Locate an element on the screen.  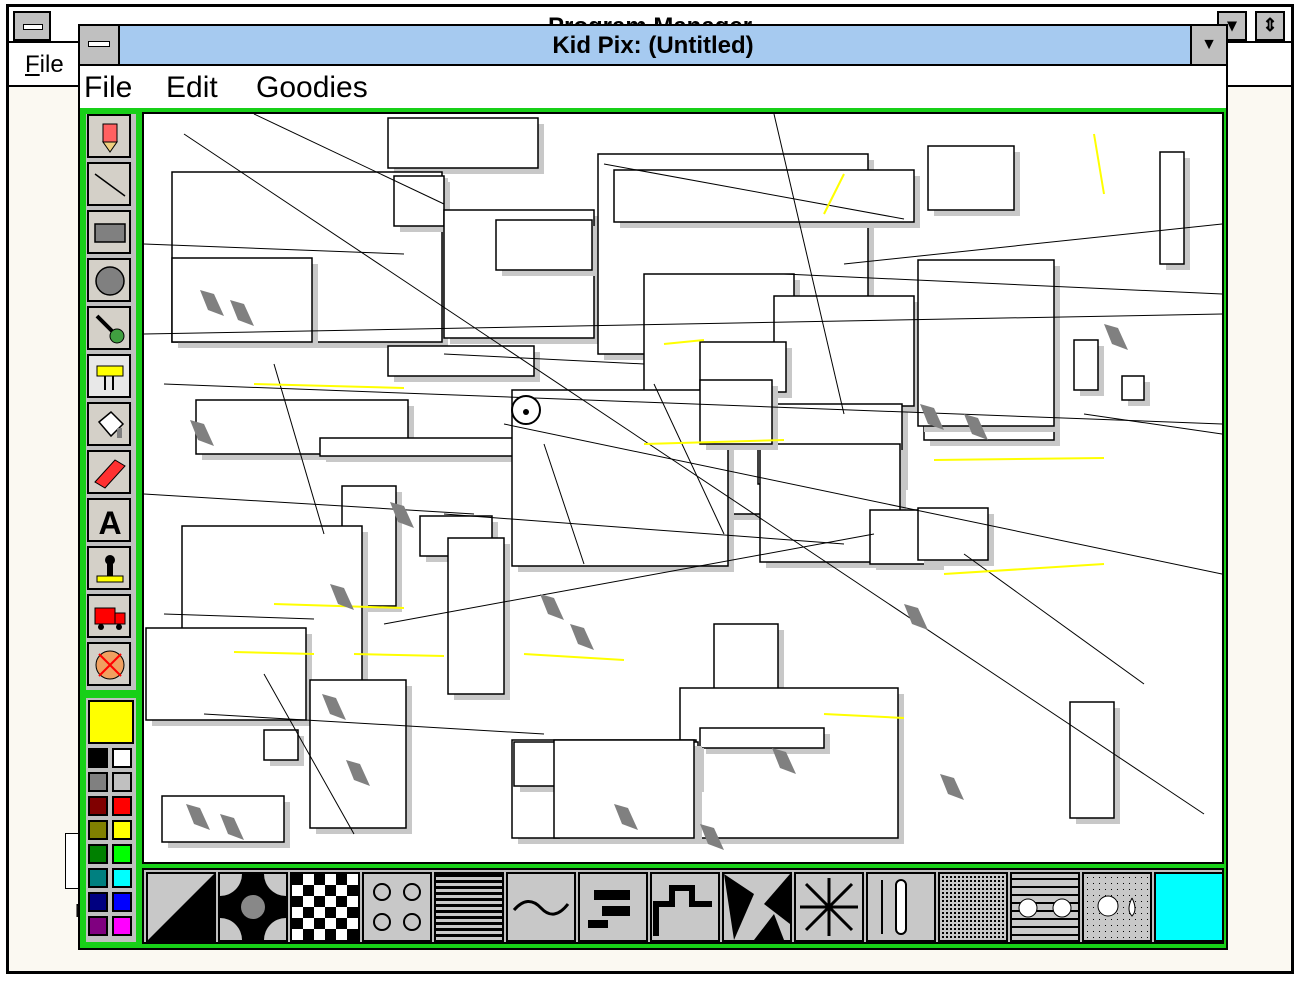
circles-icon is located at coordinates (253, 907).